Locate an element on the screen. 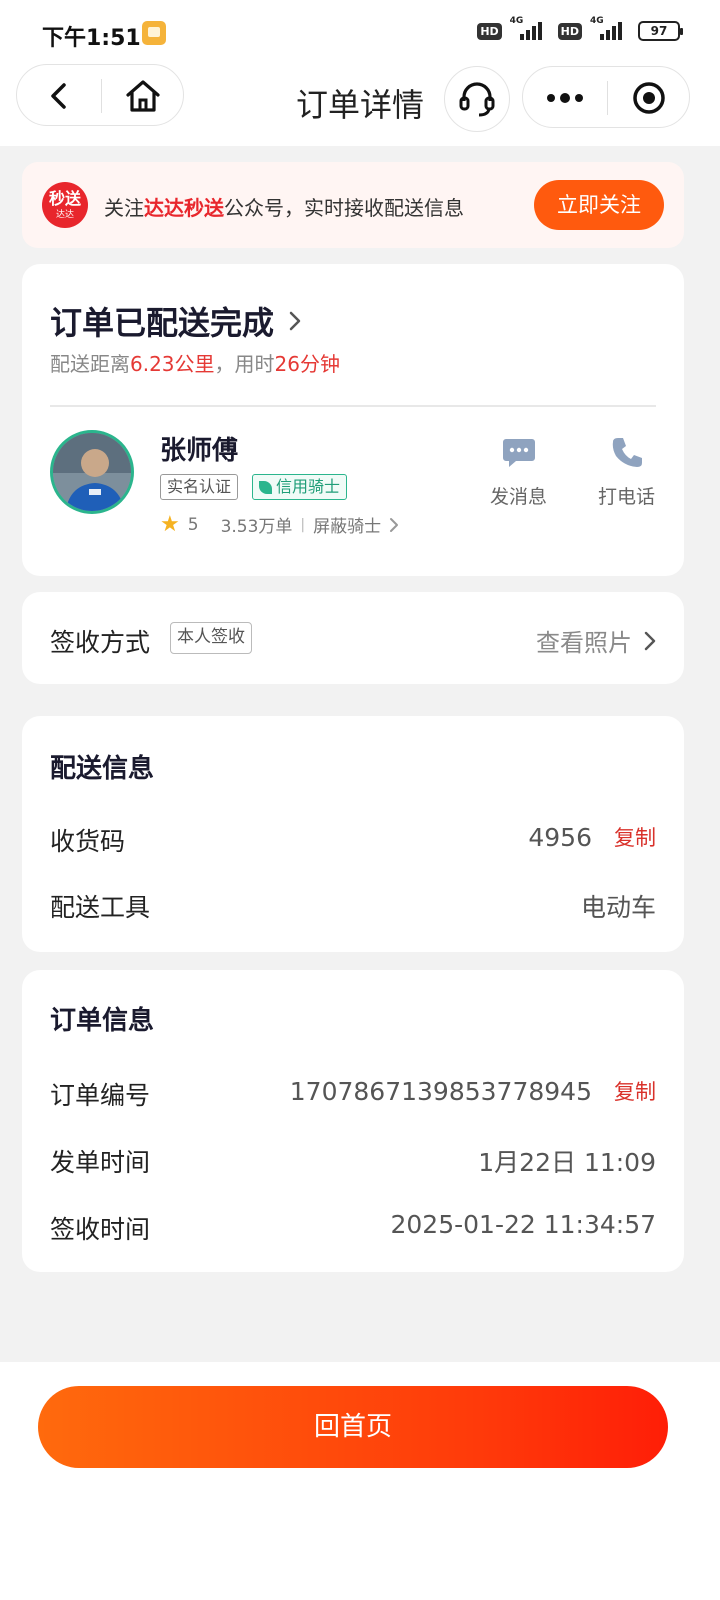 The image size is (720, 1600). vehicle-value-group: 电动车 is located at coordinates (618, 906).